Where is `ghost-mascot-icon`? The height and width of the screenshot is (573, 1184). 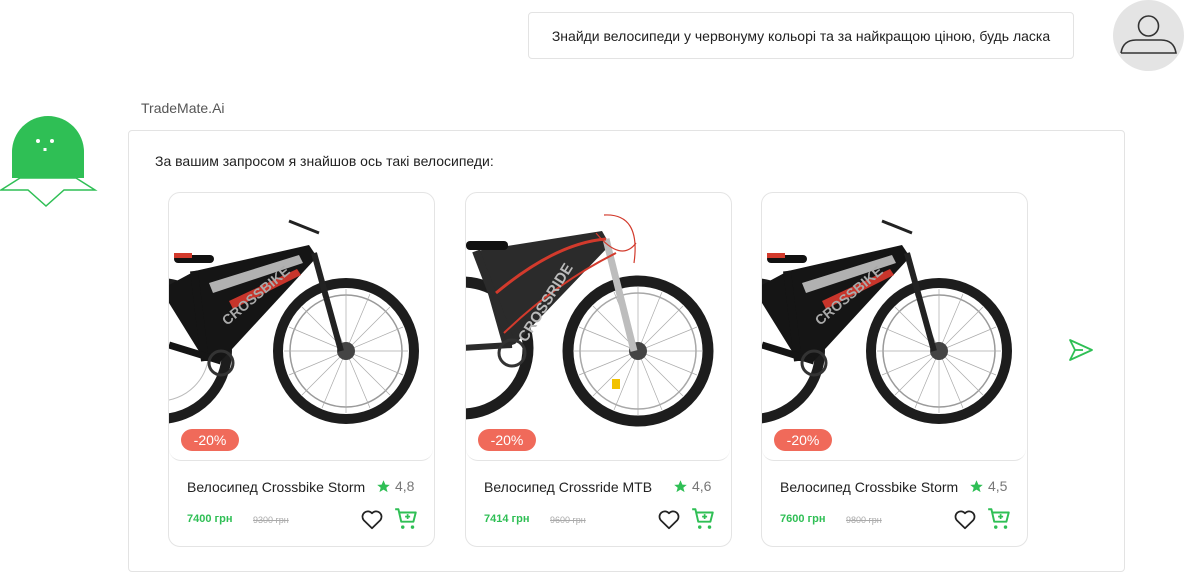 ghost-mascot-icon is located at coordinates (49, 162).